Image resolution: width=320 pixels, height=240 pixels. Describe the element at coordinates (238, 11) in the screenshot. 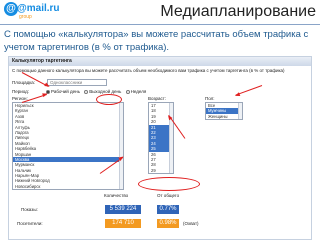

I see `slide-title: Медиапланирование` at that location.